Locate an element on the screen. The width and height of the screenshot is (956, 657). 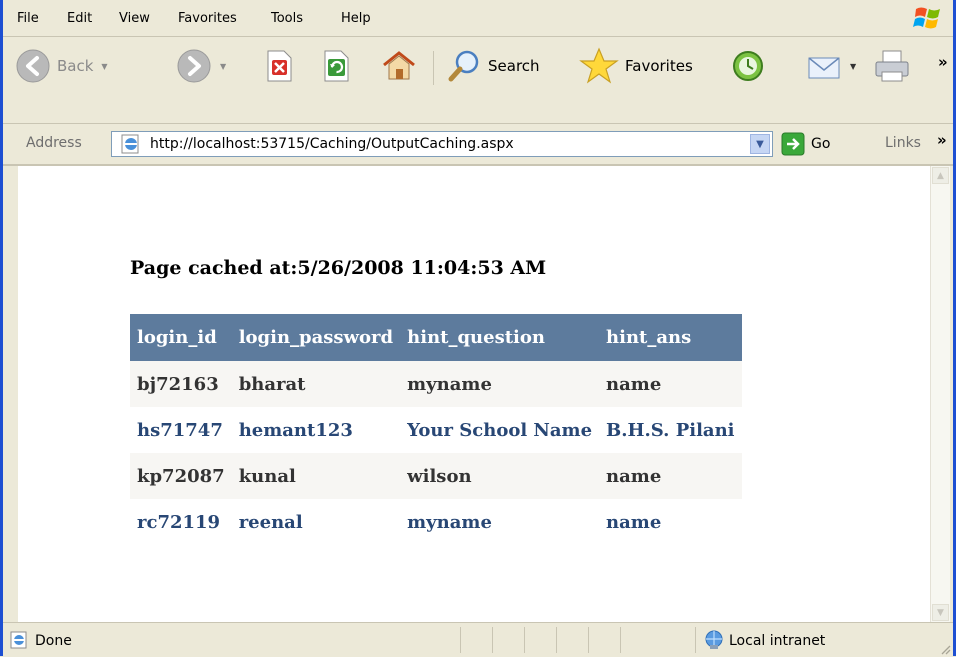
menu-edit: Edit is located at coordinates (79, 18).